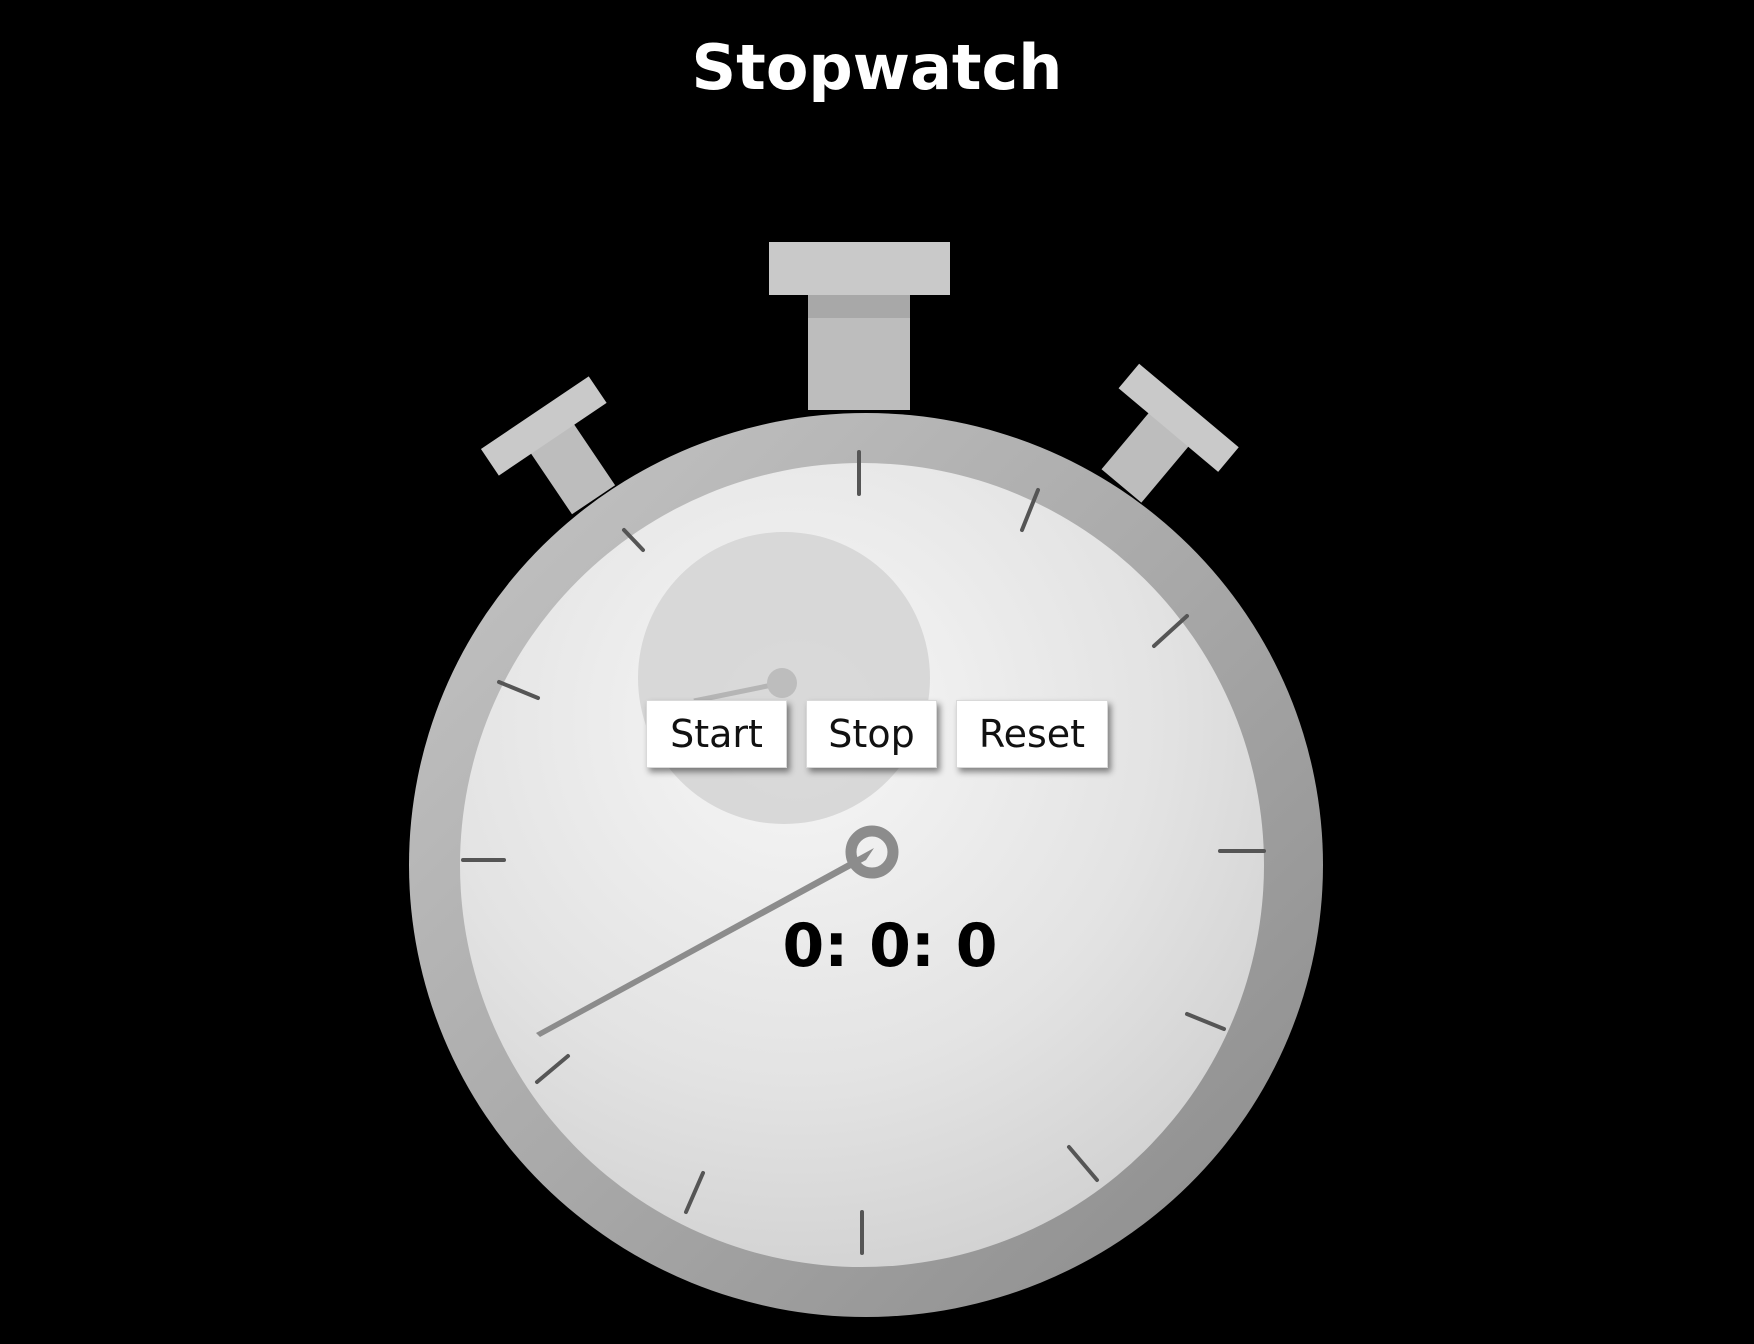 The image size is (1754, 1344). Describe the element at coordinates (782, 683) in the screenshot. I see `subdial-pivot` at that location.